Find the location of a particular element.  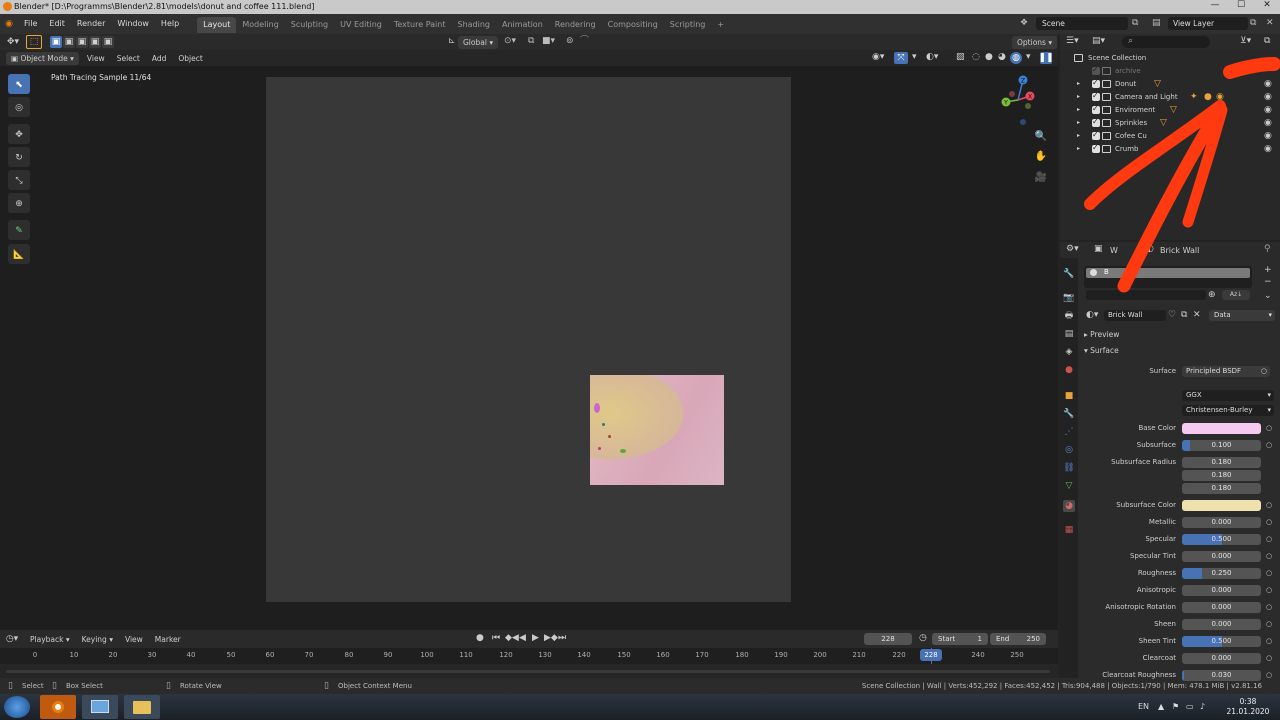

outliner-item-camera-and-light: ▸ Camera and Light ✦ ● ◉ ◉ is located at coordinates (1170, 97).